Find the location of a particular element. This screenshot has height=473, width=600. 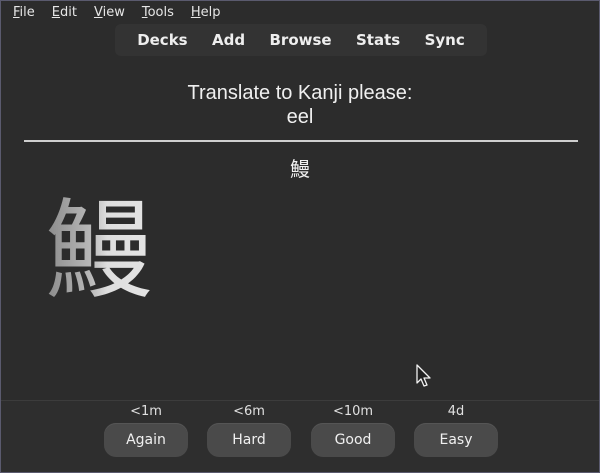

ease-again-group: <1m Again is located at coordinates (146, 429).